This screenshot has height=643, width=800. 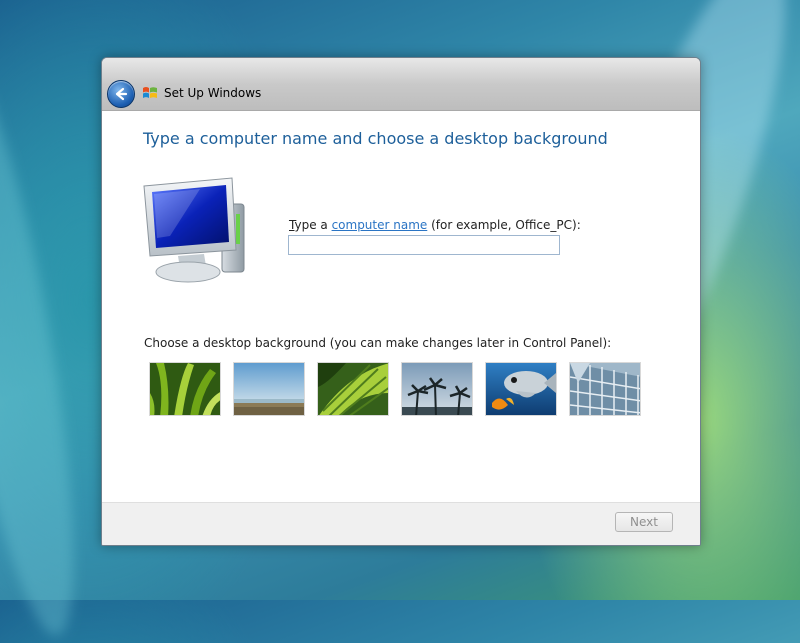 What do you see at coordinates (313, 225) in the screenshot?
I see `label-text: ype a` at bounding box center [313, 225].